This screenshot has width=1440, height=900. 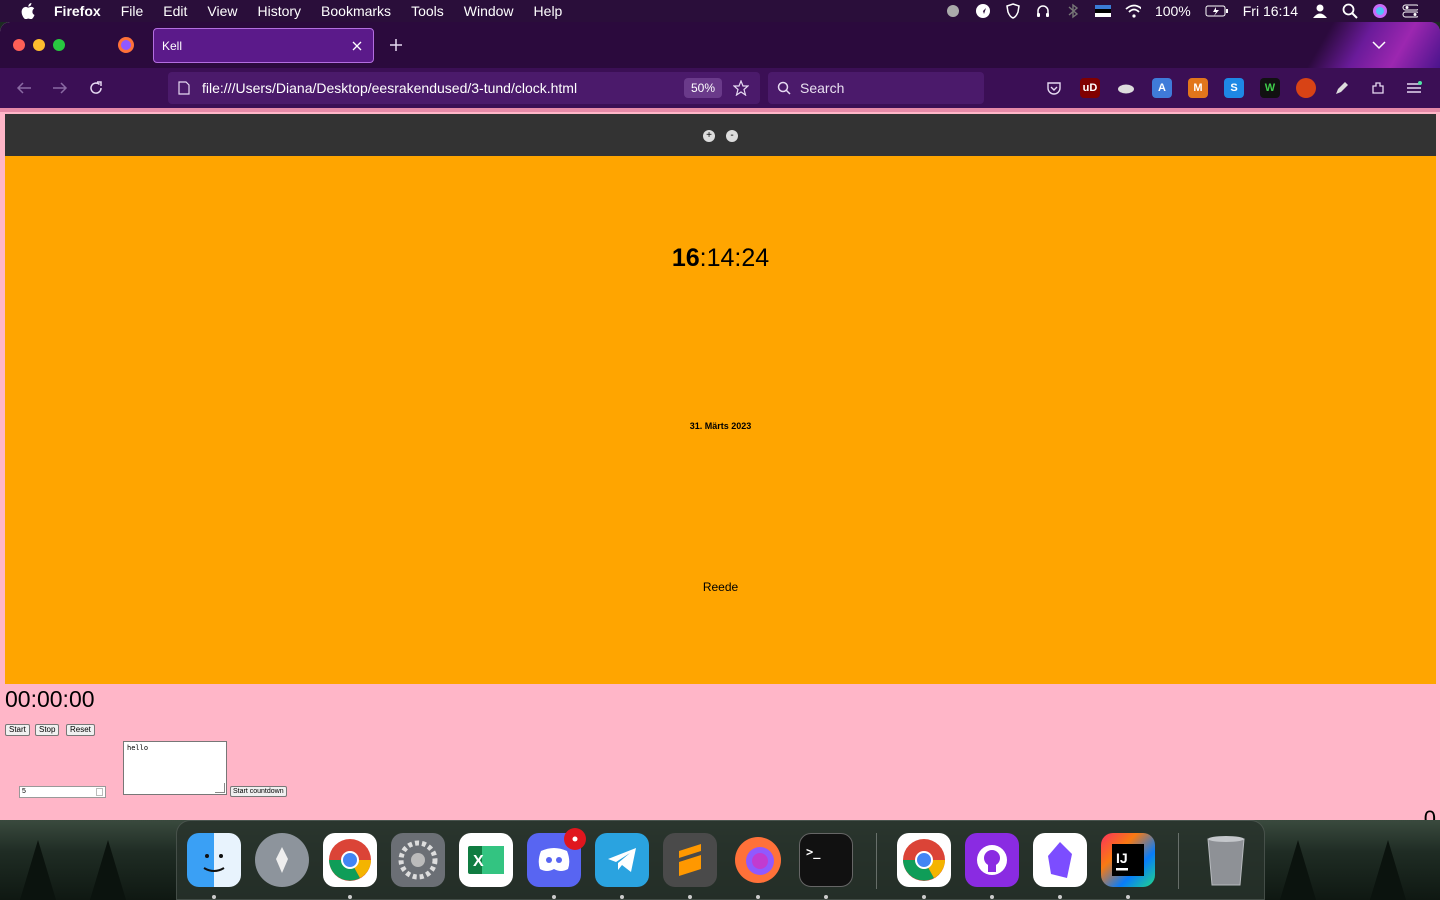 What do you see at coordinates (19, 45) in the screenshot?
I see `close-window-icon` at bounding box center [19, 45].